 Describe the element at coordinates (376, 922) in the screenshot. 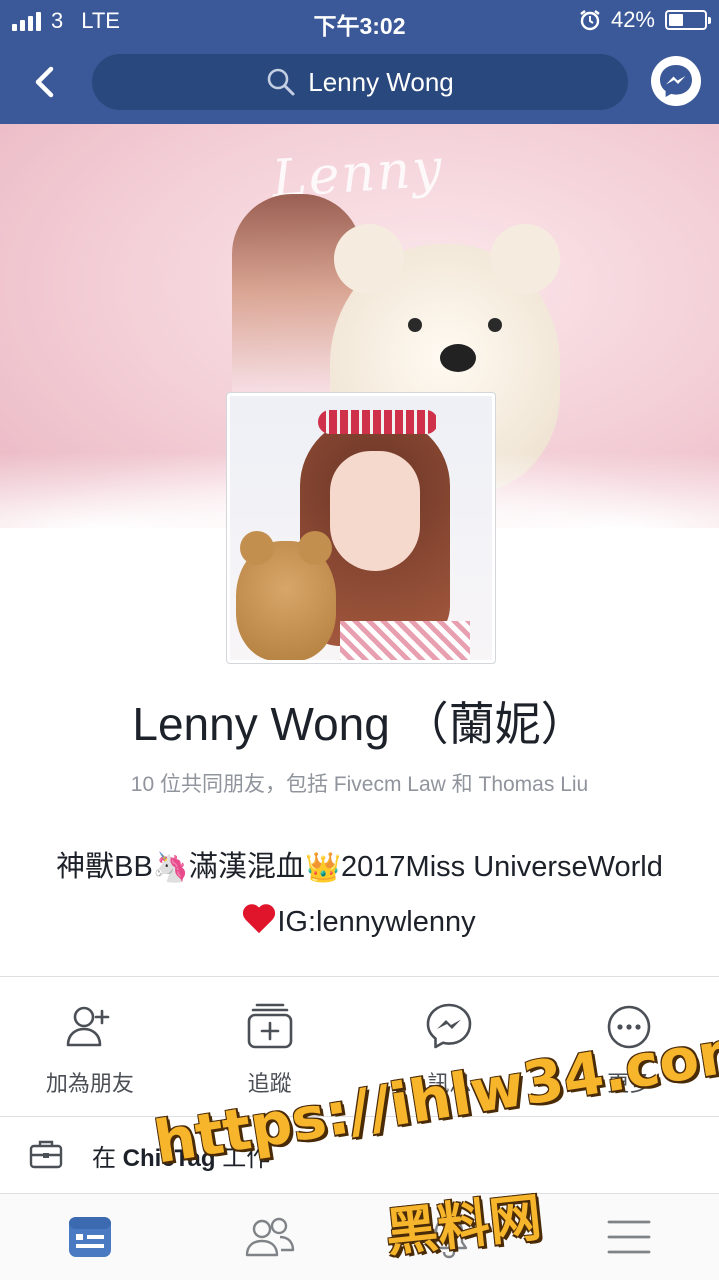

I see `bio-ig: IG:lennywlenny` at that location.